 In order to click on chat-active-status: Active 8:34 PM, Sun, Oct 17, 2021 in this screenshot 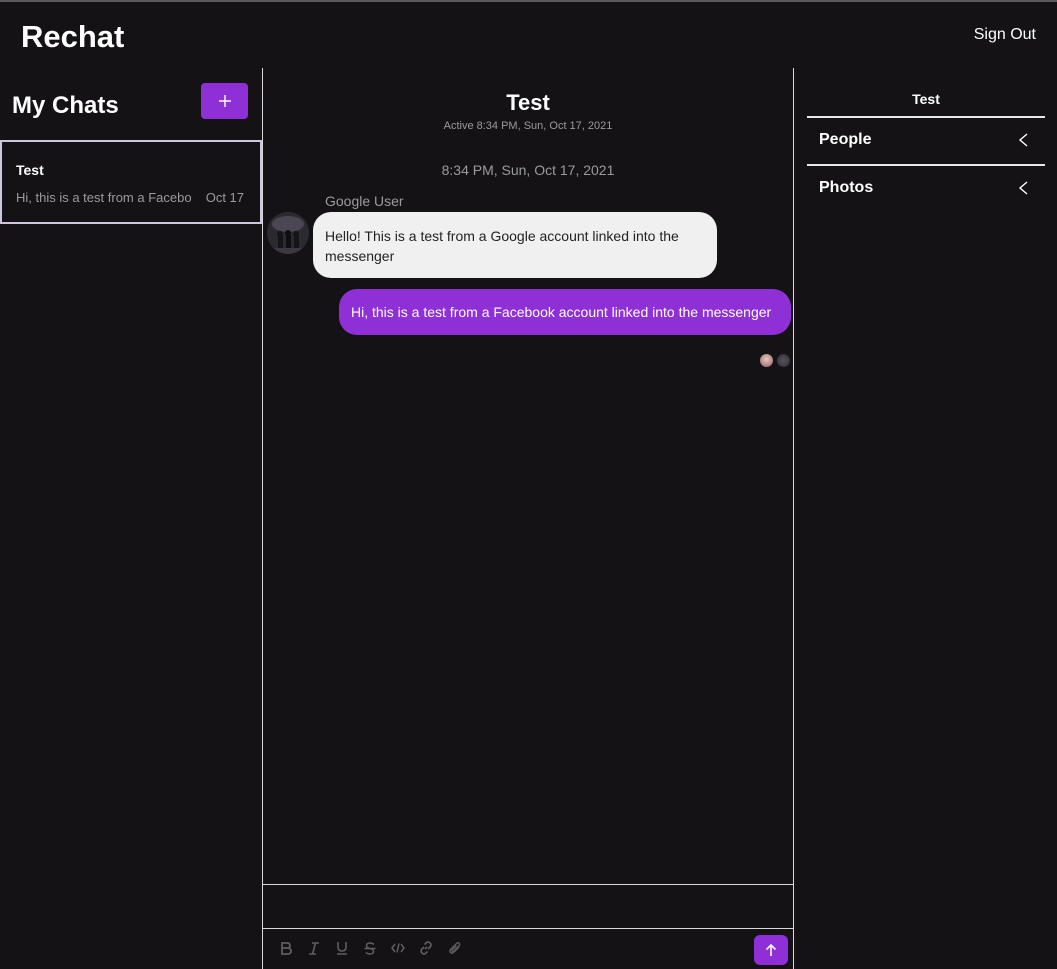, I will do `click(528, 126)`.